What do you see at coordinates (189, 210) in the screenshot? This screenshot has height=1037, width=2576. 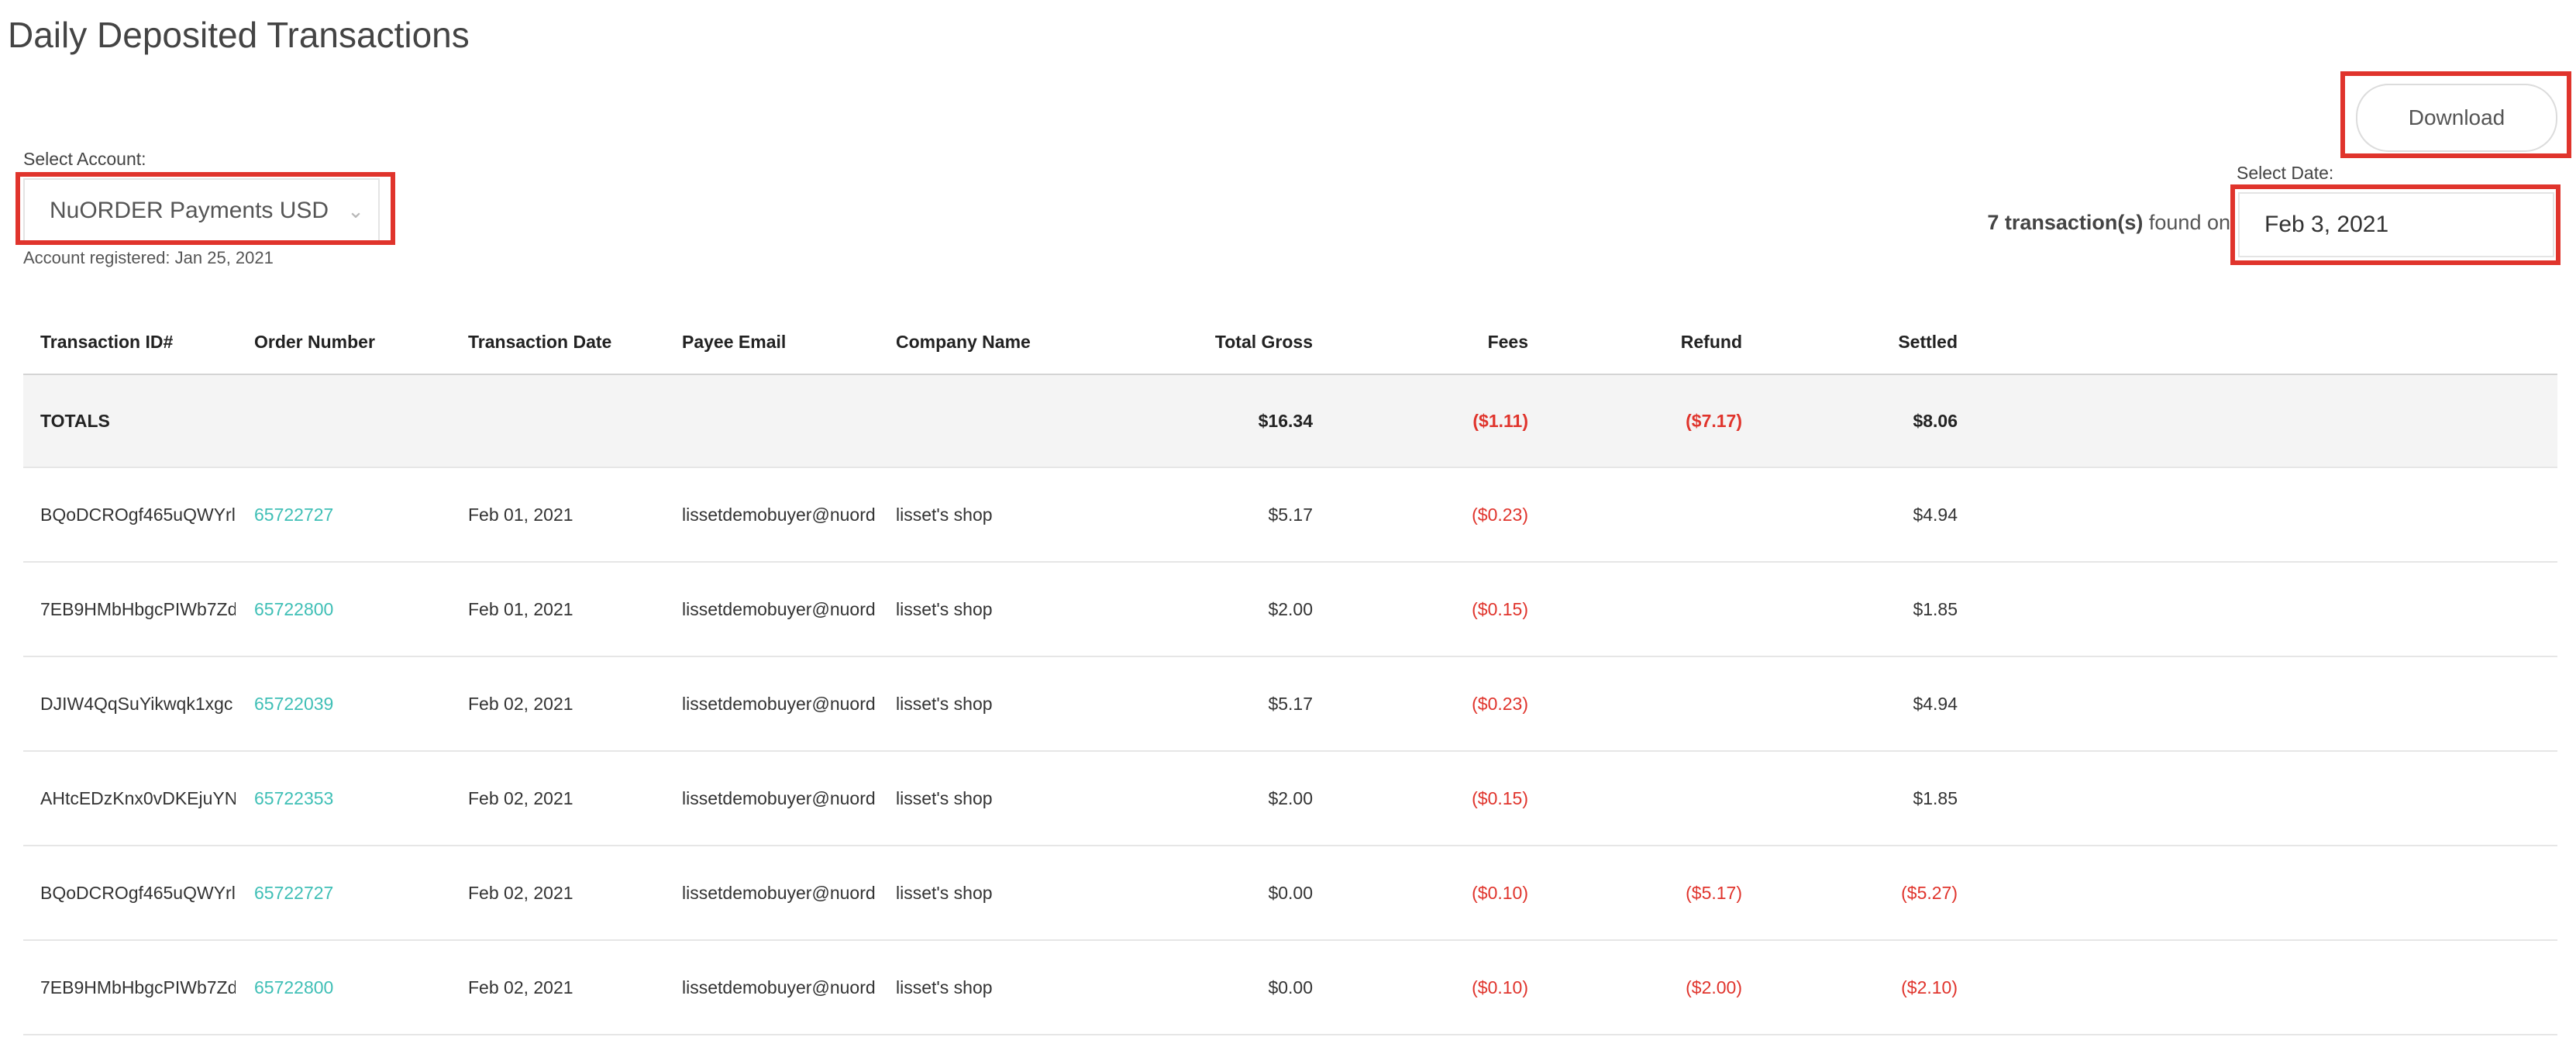 I see `account-select-value: NuORDER Payments USD` at bounding box center [189, 210].